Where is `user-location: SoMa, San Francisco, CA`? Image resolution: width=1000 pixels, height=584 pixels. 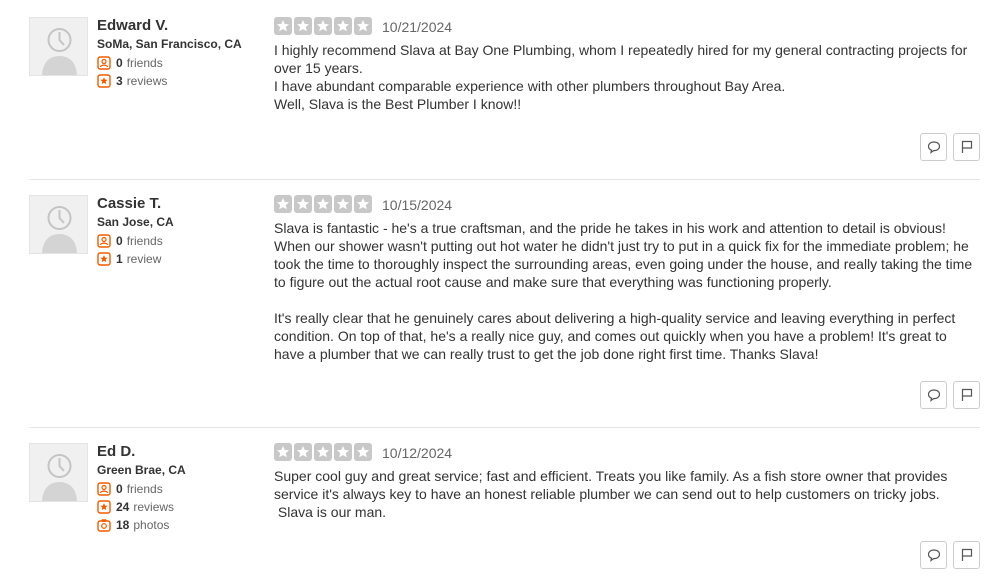
user-location: SoMa, San Francisco, CA is located at coordinates (169, 44).